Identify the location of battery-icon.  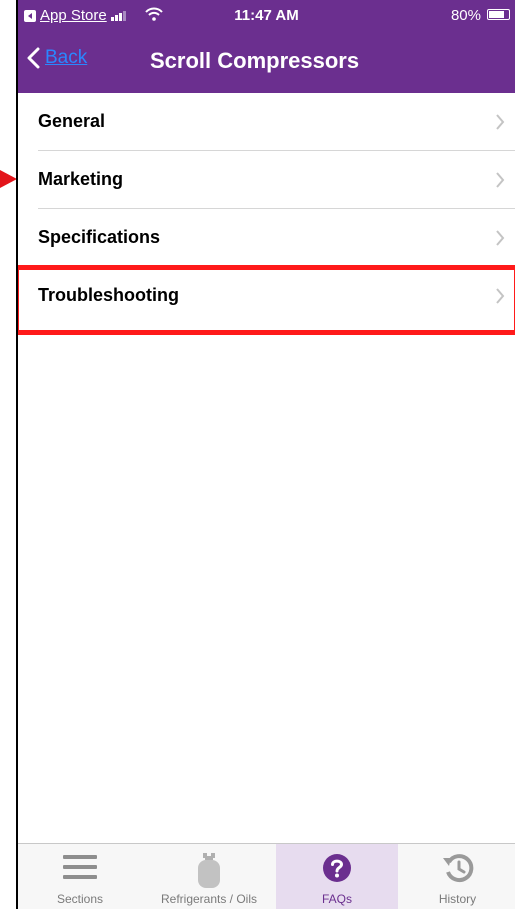
(498, 14).